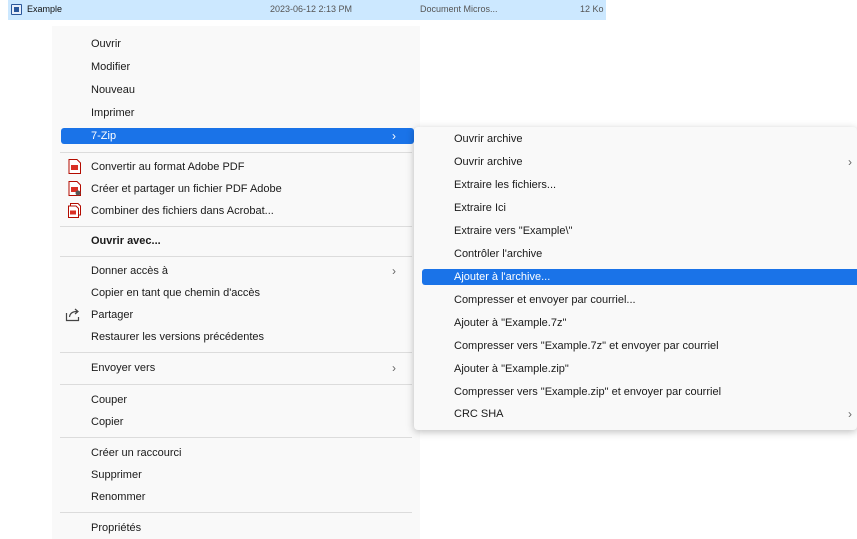 This screenshot has height=539, width=857. Describe the element at coordinates (635, 369) in the screenshot. I see `submenu-item-add-zip: Ajouter à "Example.zip"` at that location.